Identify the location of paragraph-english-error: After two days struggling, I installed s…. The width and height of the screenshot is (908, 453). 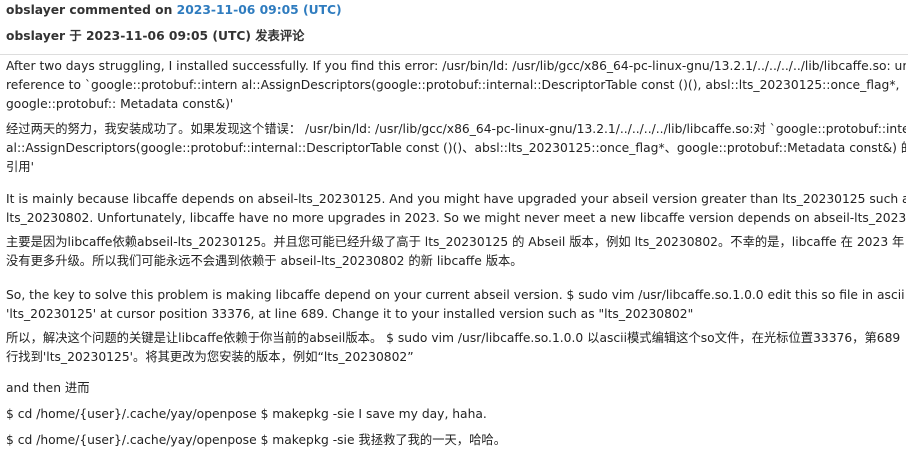
(456, 85).